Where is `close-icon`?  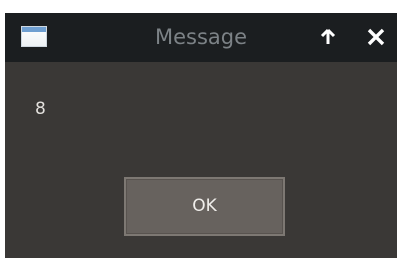 close-icon is located at coordinates (376, 37).